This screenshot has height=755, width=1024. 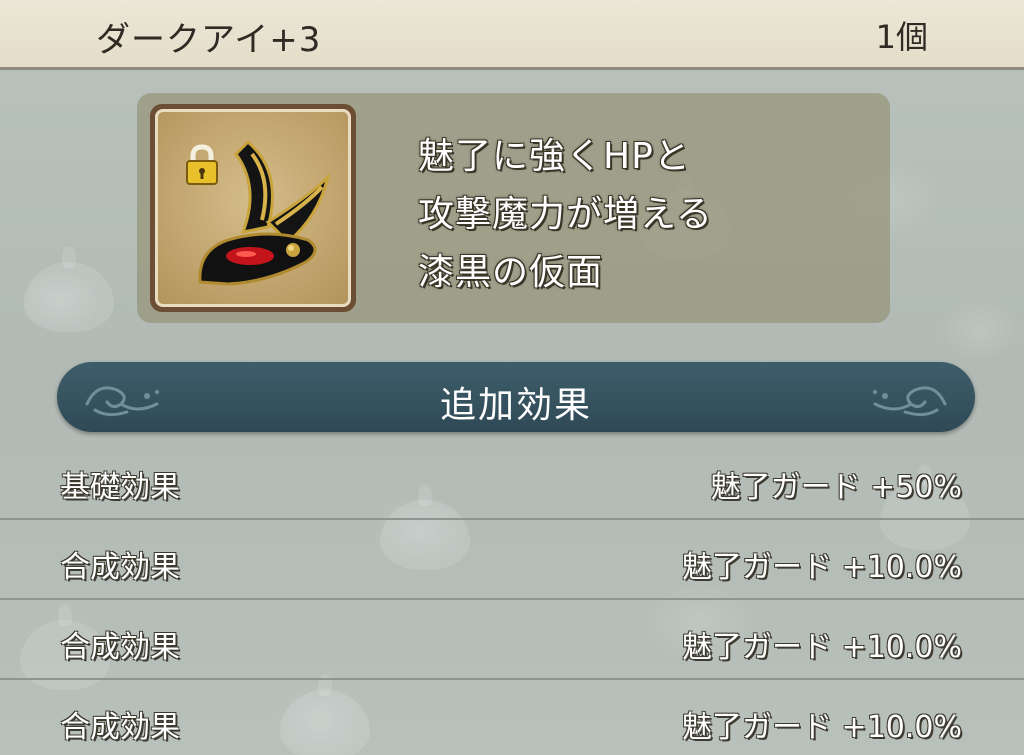 What do you see at coordinates (512, 480) in the screenshot?
I see `effect-row: 基礎効果 魅了ガード +50%` at bounding box center [512, 480].